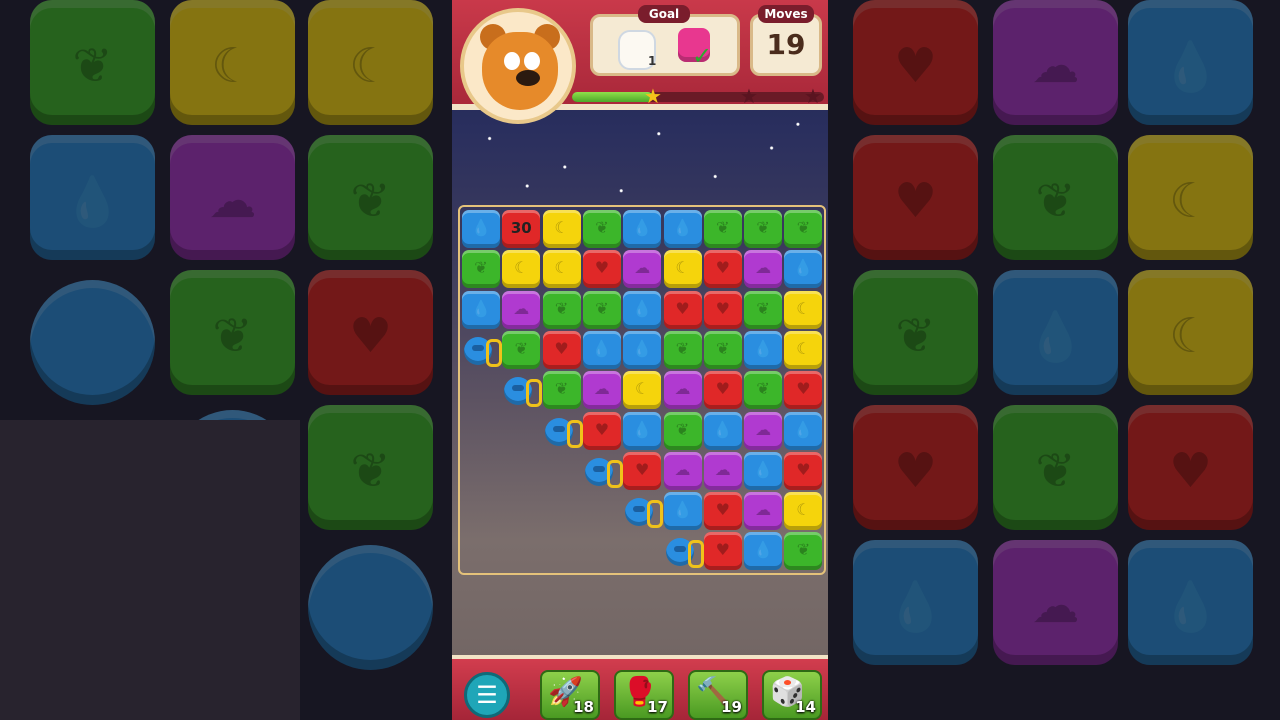  What do you see at coordinates (1190, 197) in the screenshot?
I see `backdrop-tile: ☾` at bounding box center [1190, 197].